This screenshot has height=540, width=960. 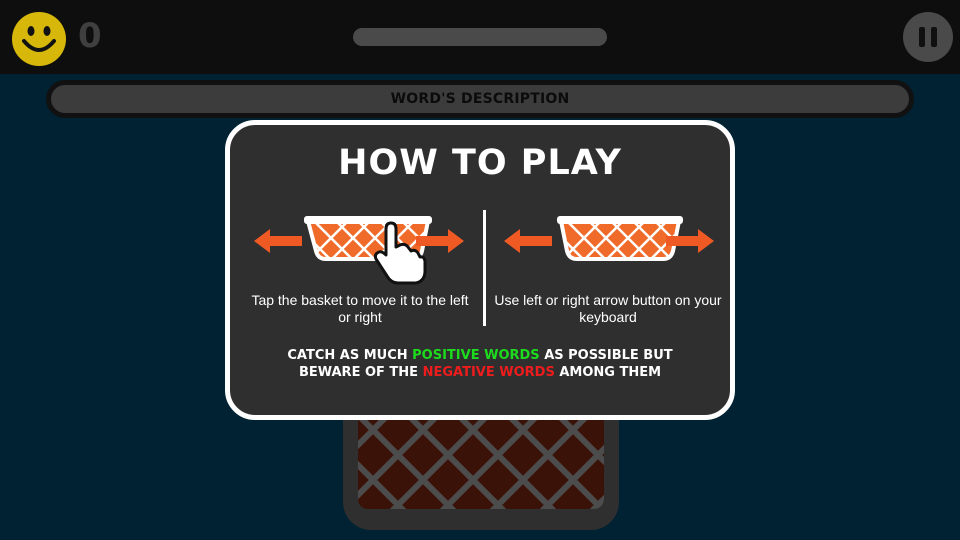 What do you see at coordinates (484, 268) in the screenshot?
I see `section-divider` at bounding box center [484, 268].